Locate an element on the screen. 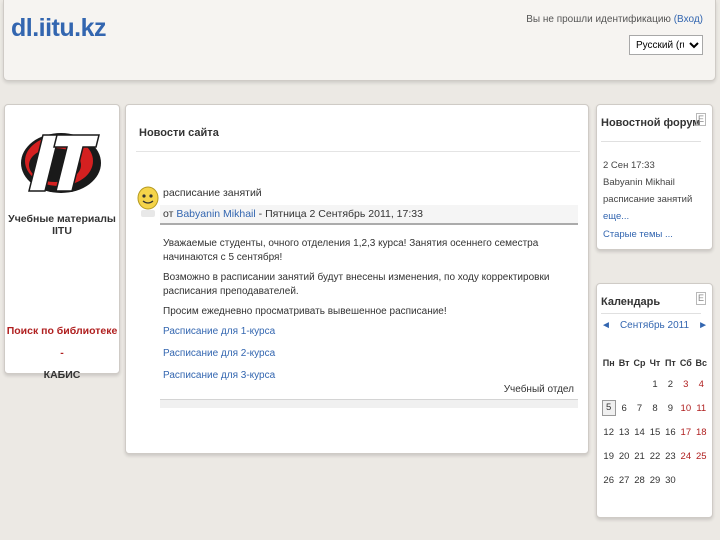 The width and height of the screenshot is (720, 540). schedule-link-2: Расписание для 2-курса is located at coordinates (370, 354).